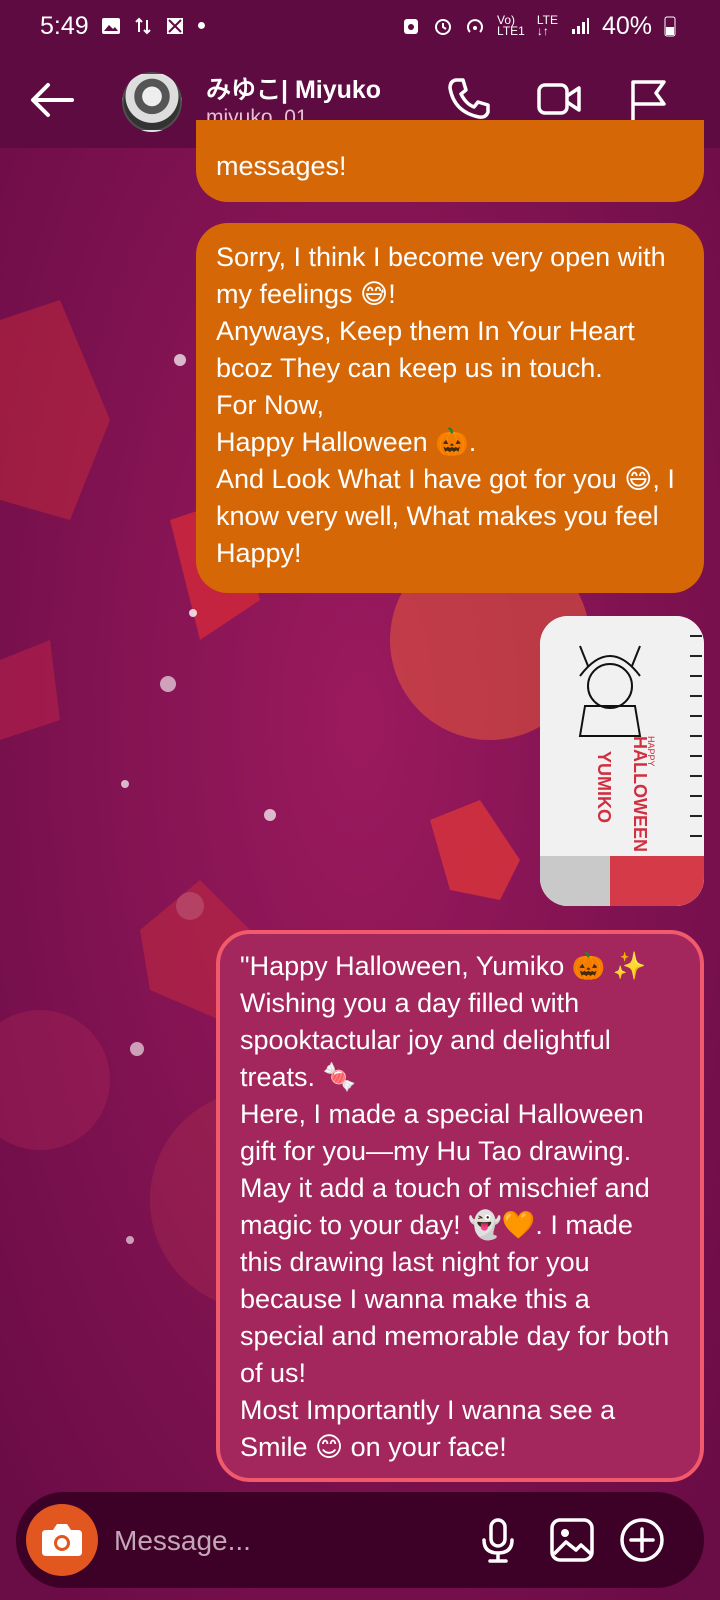 Image resolution: width=720 pixels, height=1600 pixels. Describe the element at coordinates (559, 99) in the screenshot. I see `video-camera-icon` at that location.